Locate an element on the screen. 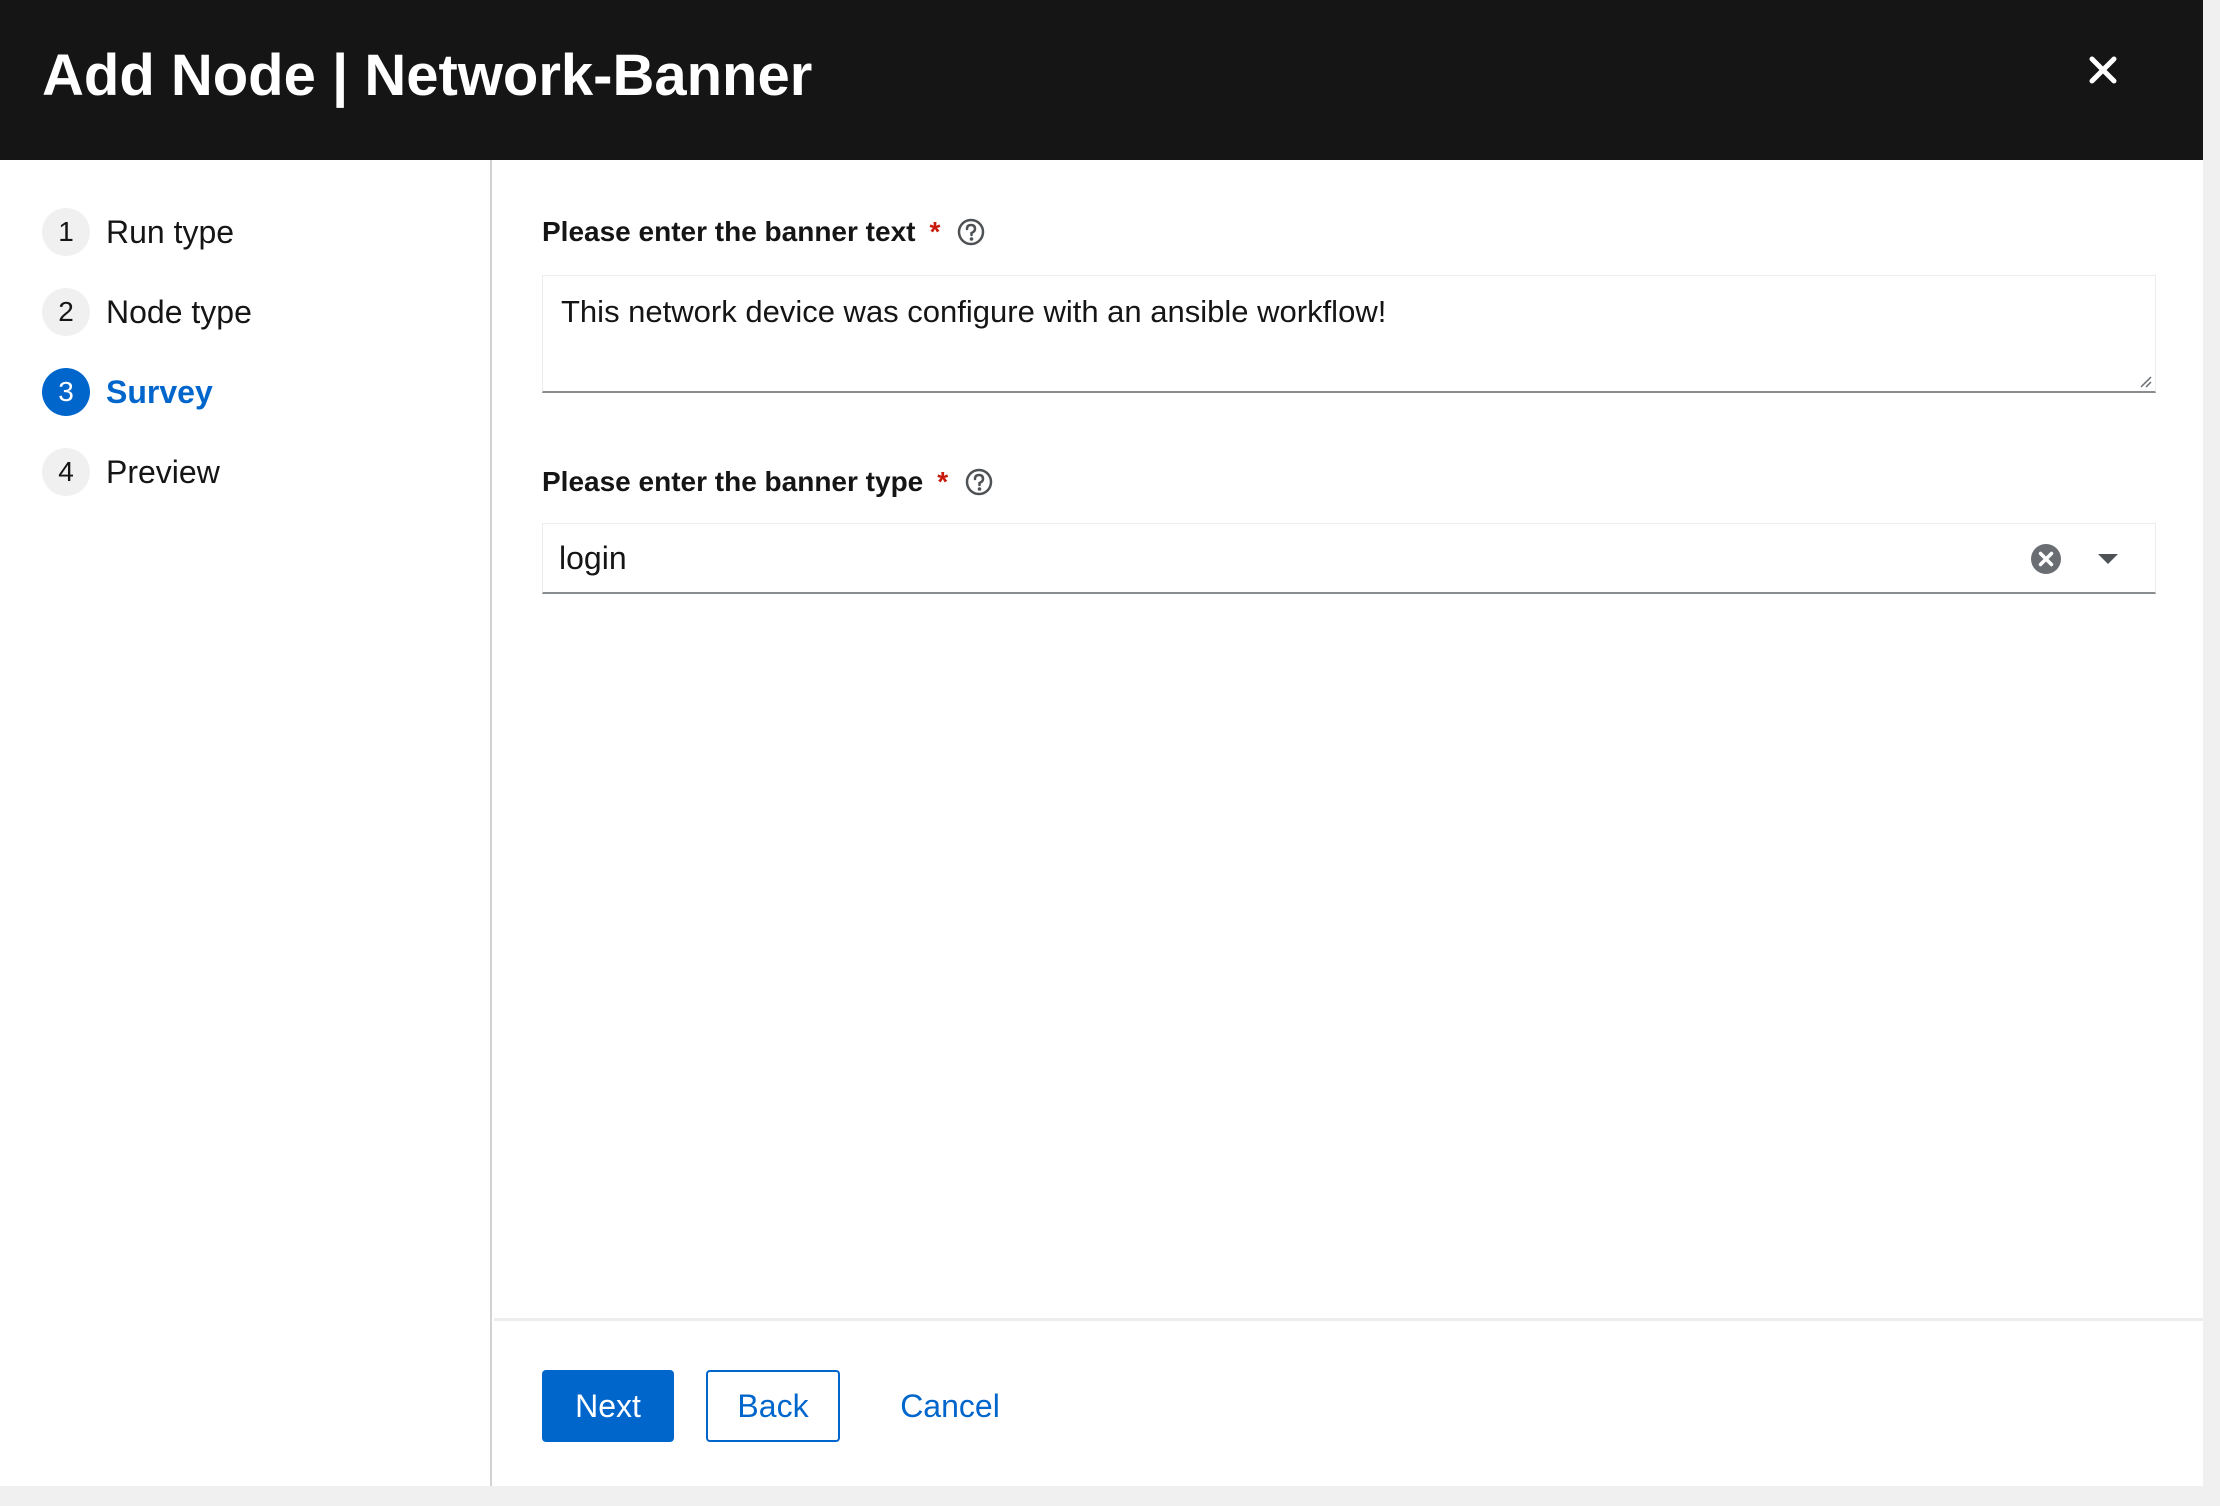 This screenshot has height=1506, width=2220. modal-title: Add Node | Network-Banner is located at coordinates (427, 75).